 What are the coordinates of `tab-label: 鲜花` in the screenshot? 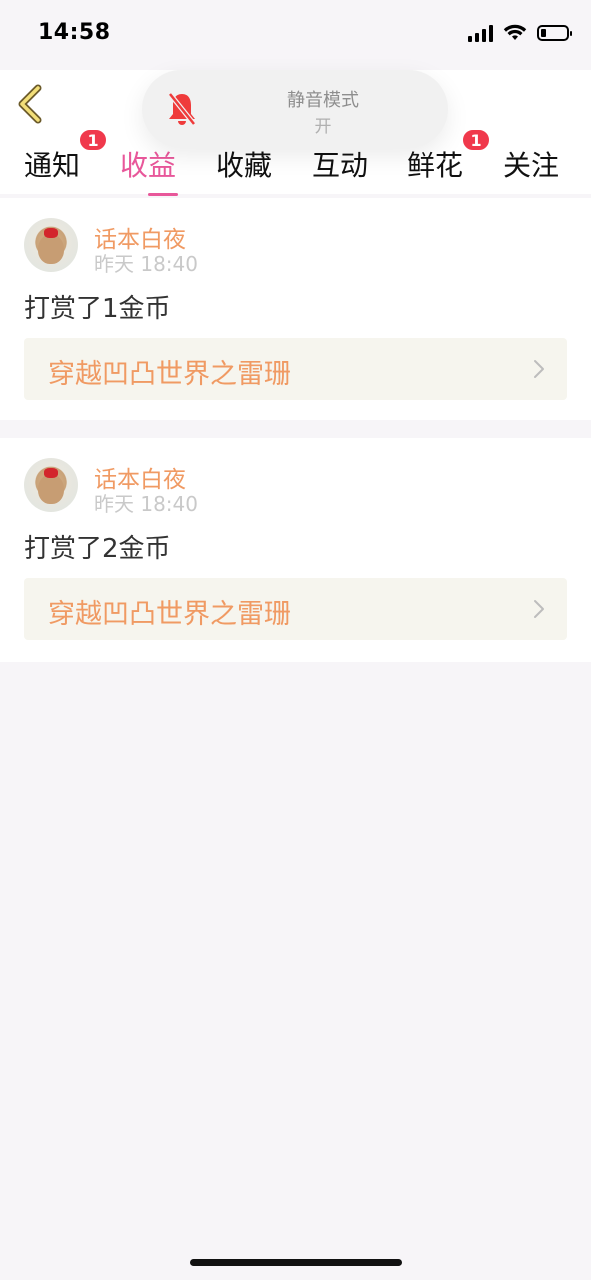 It's located at (435, 165).